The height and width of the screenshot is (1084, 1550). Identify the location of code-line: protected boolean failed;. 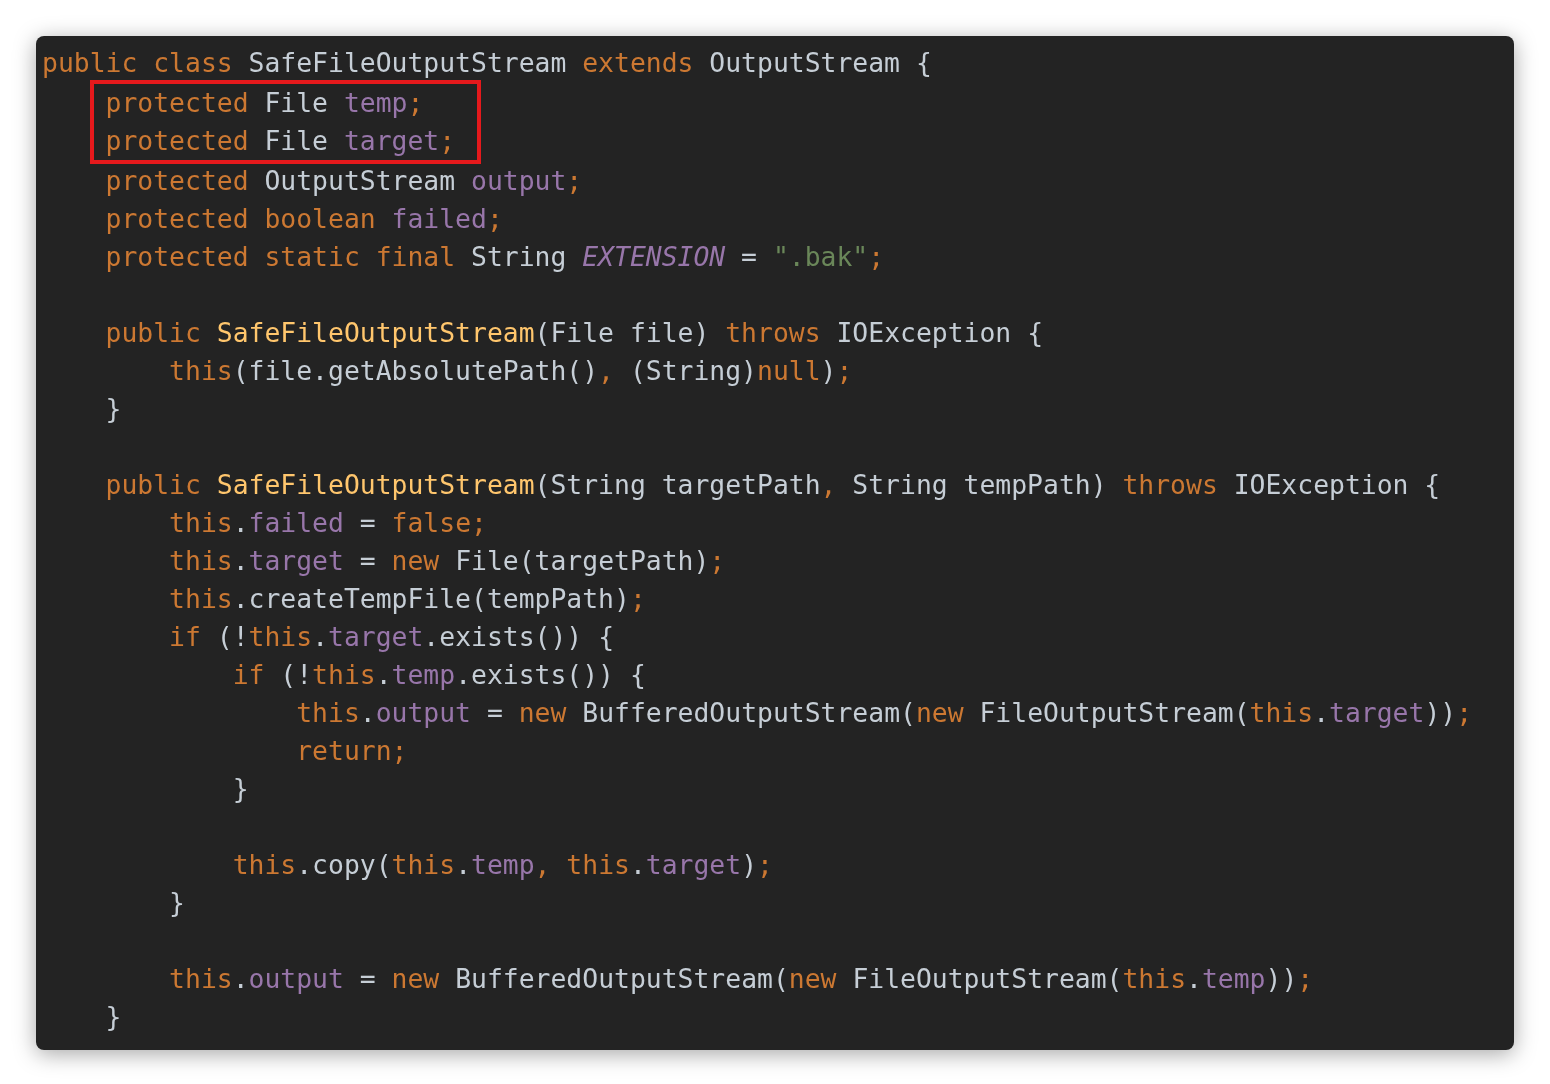
(303, 219).